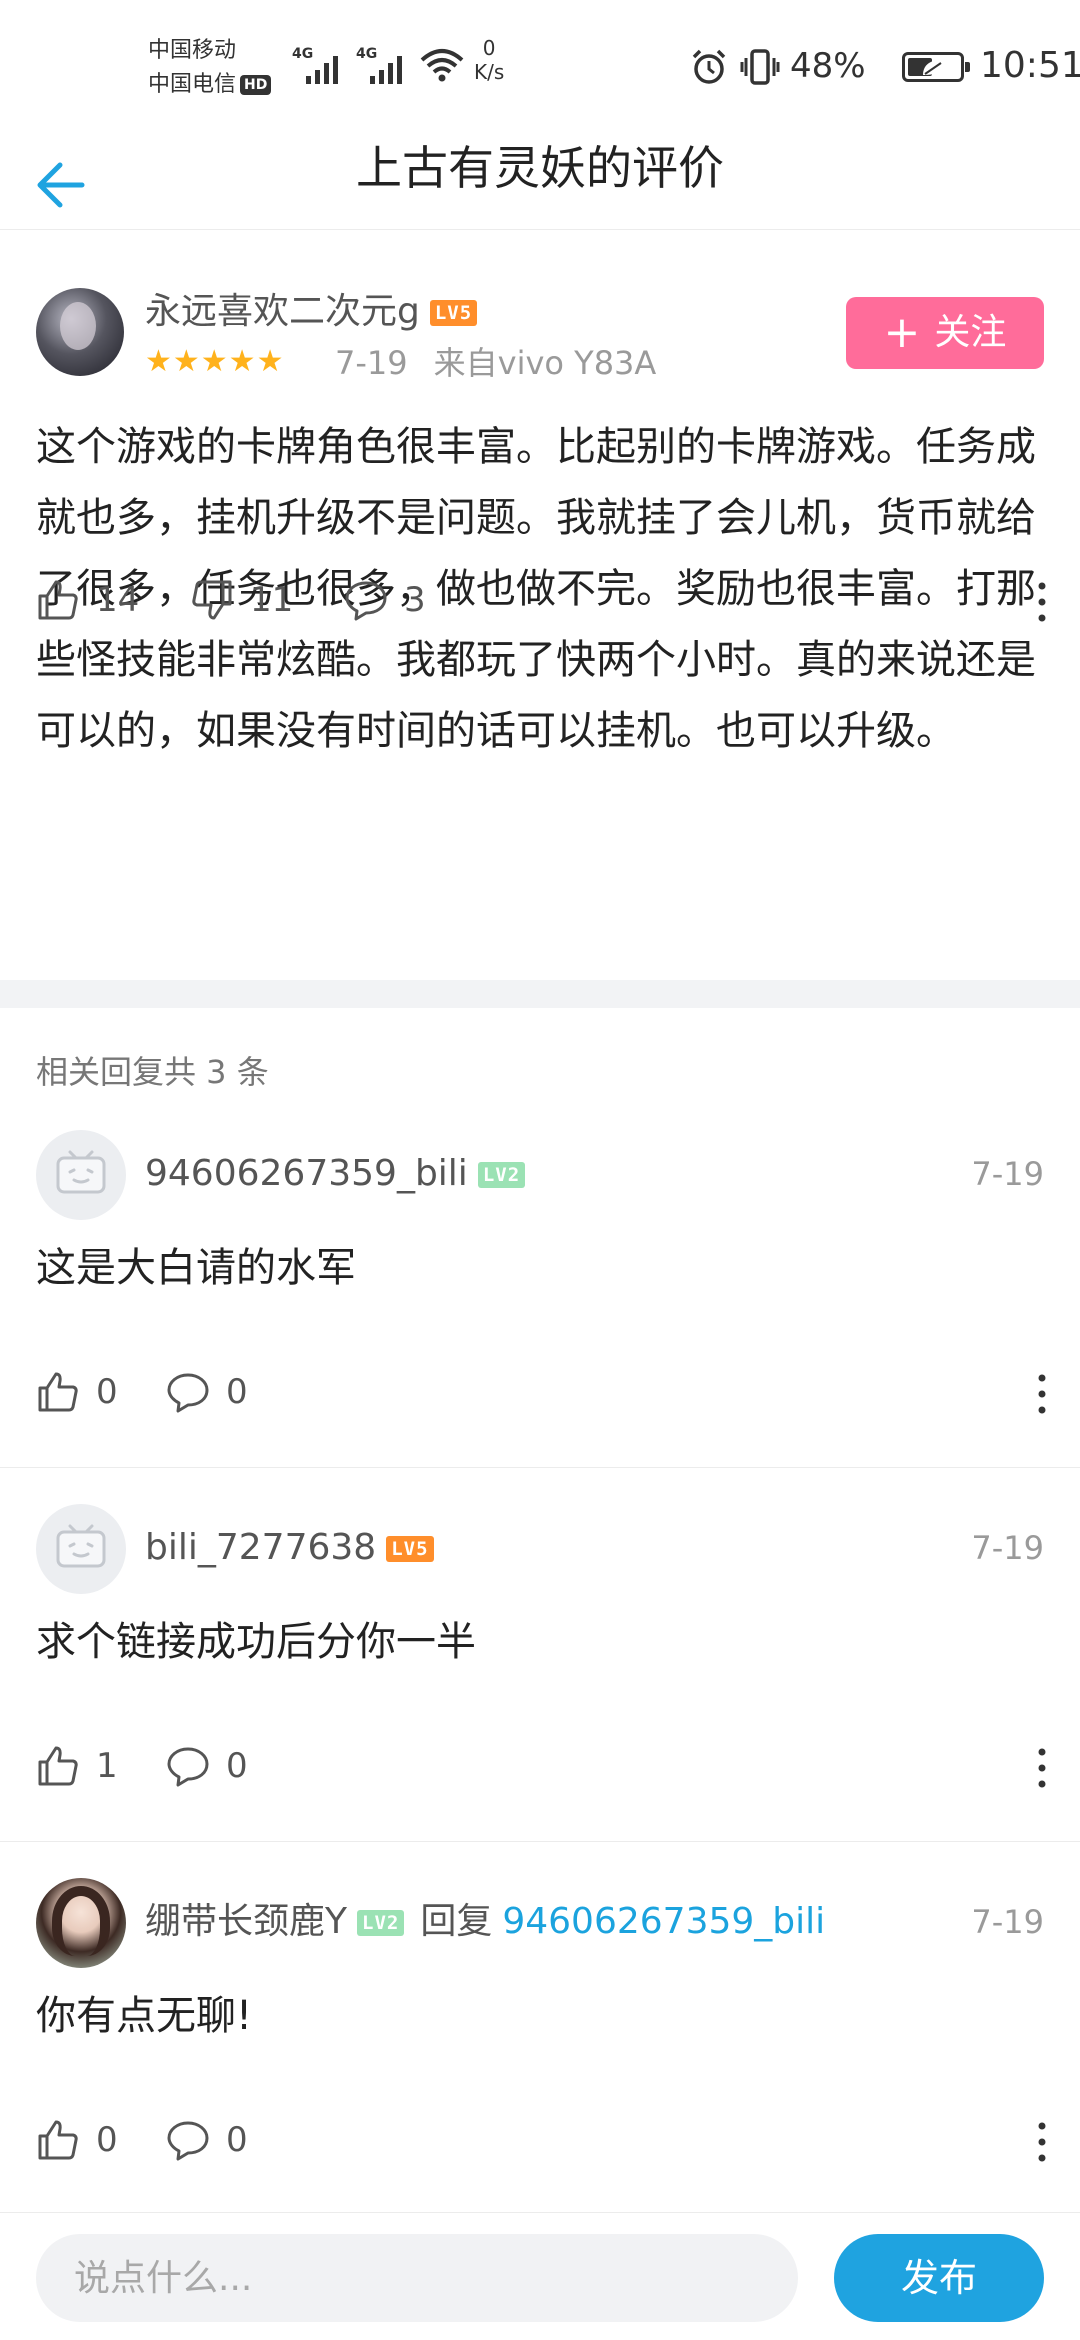  I want to click on battery-icon, so click(936, 67).